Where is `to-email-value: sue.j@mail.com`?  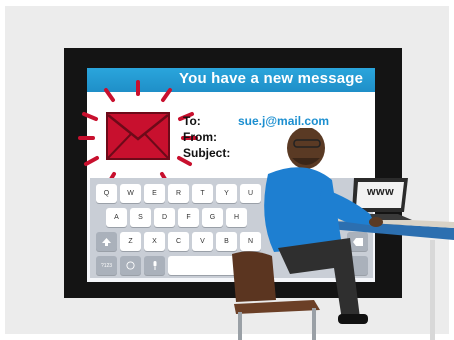
to-email-value: sue.j@mail.com is located at coordinates (284, 121).